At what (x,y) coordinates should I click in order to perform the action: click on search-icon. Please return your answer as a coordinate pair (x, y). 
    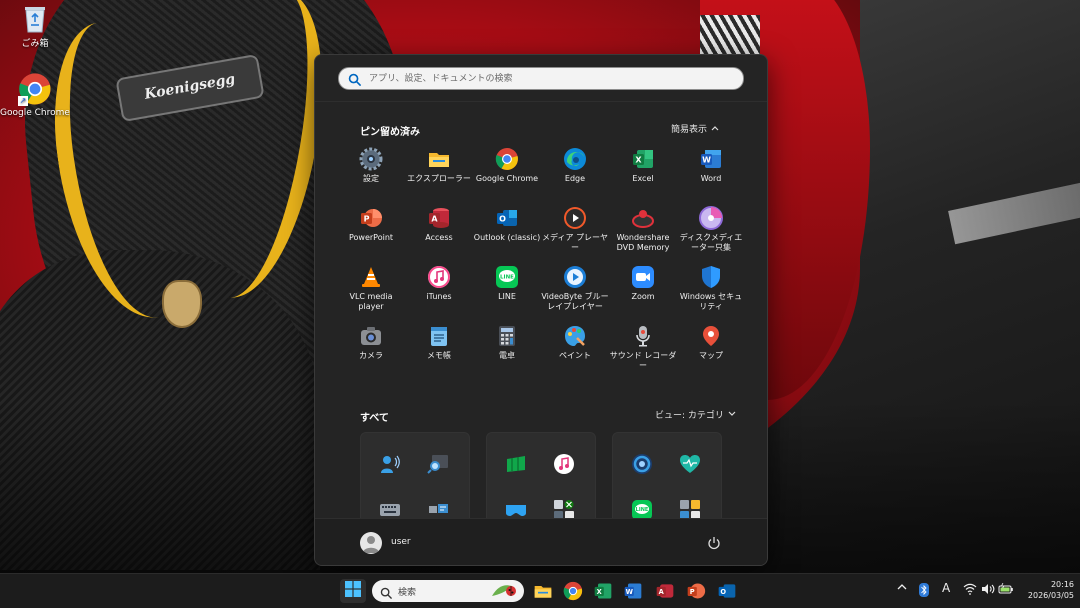
    Looking at the image, I should click on (354, 80).